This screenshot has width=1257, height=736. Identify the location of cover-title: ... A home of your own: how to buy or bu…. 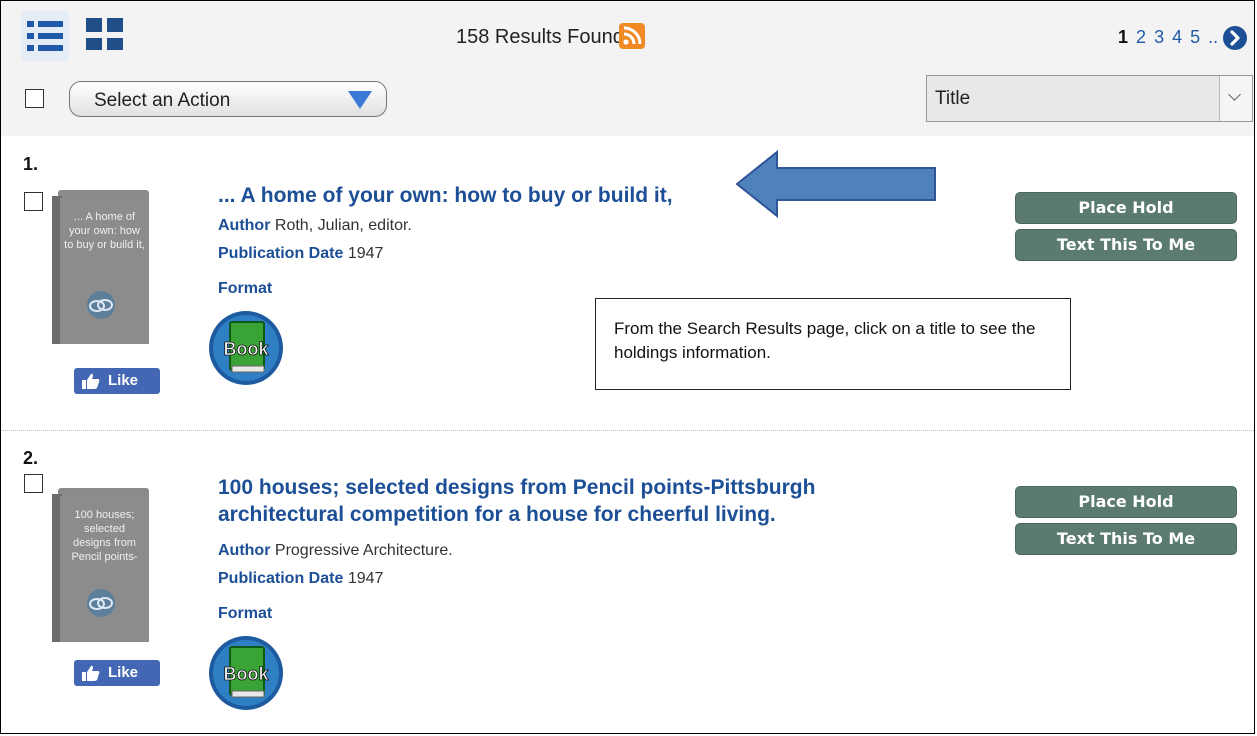
(104, 231).